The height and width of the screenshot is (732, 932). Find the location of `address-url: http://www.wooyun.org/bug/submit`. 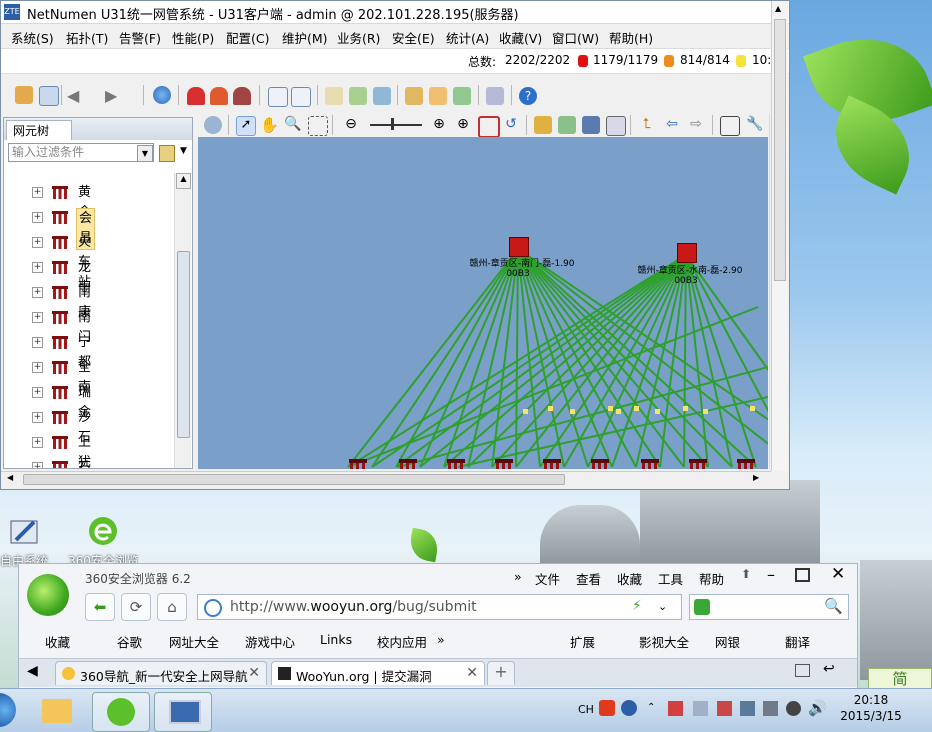

address-url: http://www.wooyun.org/bug/submit is located at coordinates (353, 607).